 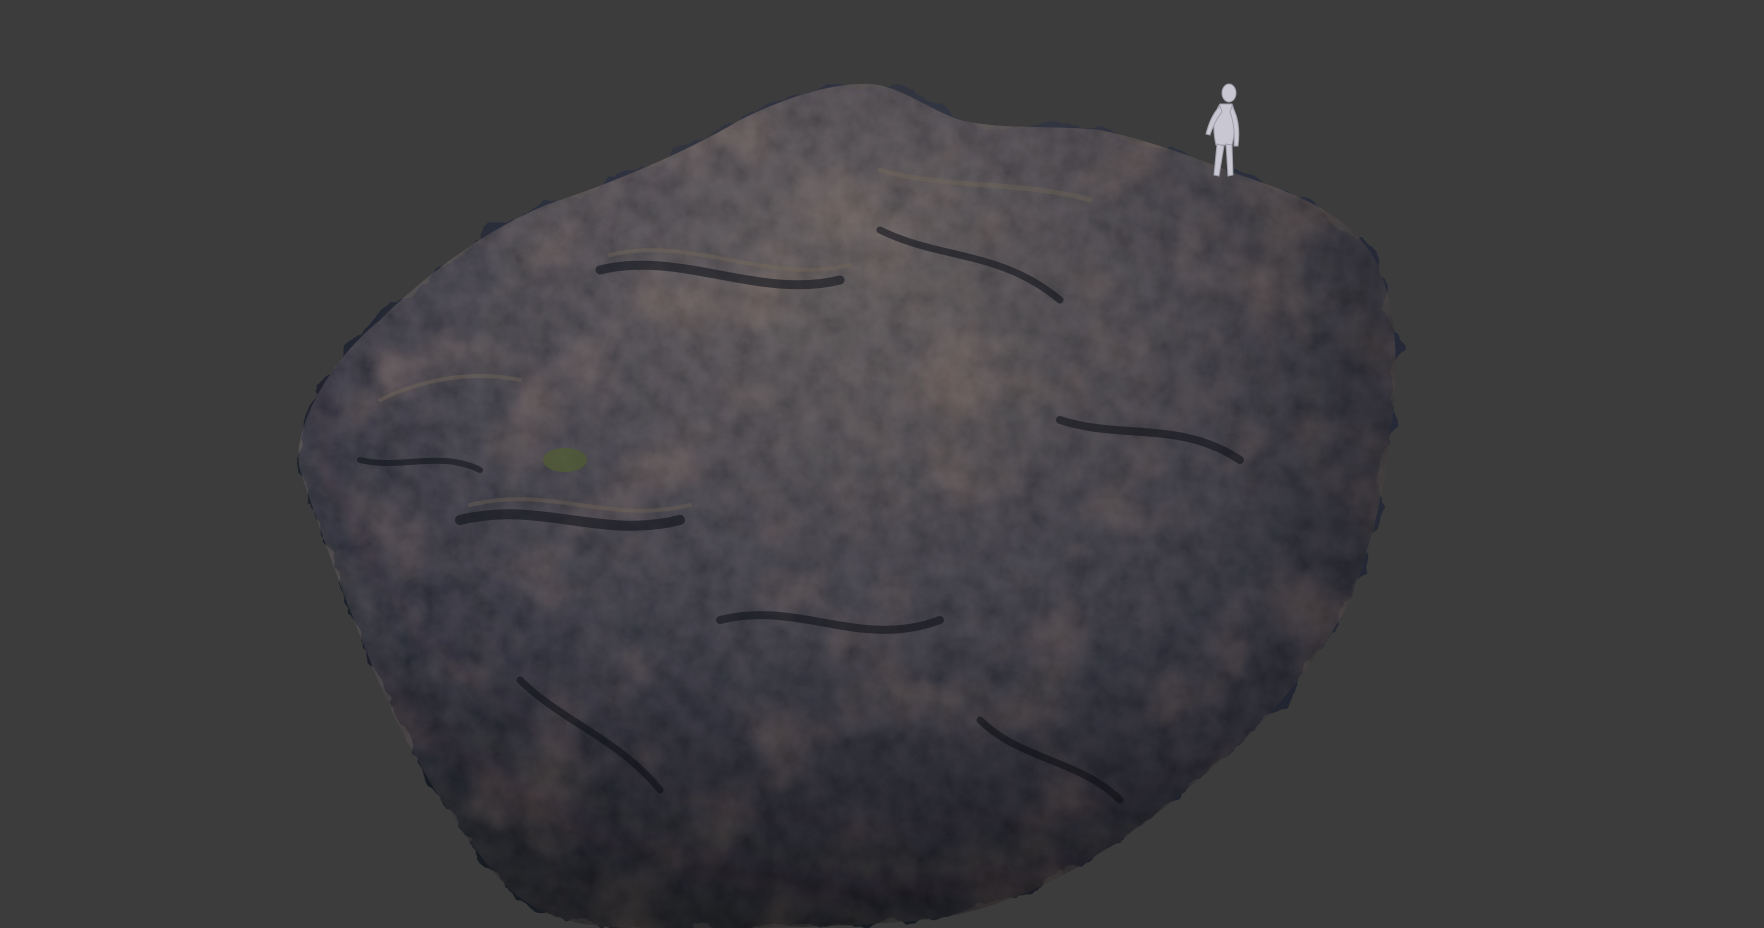 I want to click on human-scale-mannequin, so click(x=1222, y=130).